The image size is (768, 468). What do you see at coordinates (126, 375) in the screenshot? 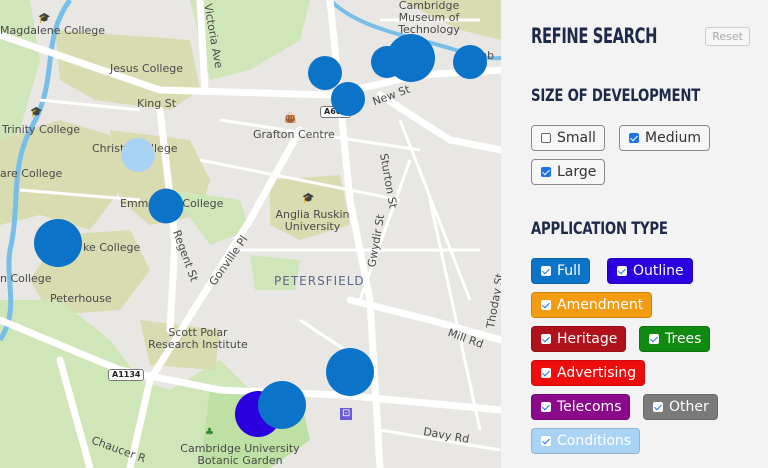
I see `road-shield: A1134` at bounding box center [126, 375].